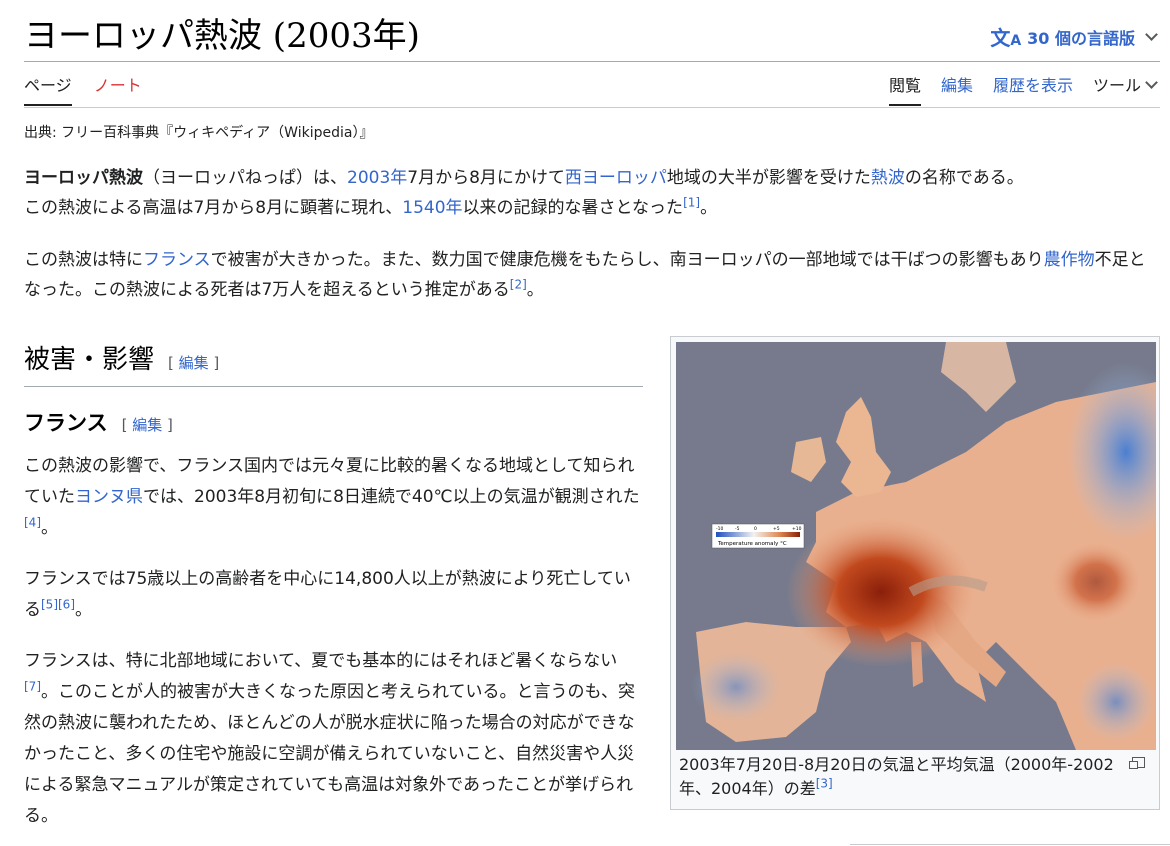 The image size is (1170, 846). Describe the element at coordinates (32, 522) in the screenshot. I see `reference-4: [4]` at that location.